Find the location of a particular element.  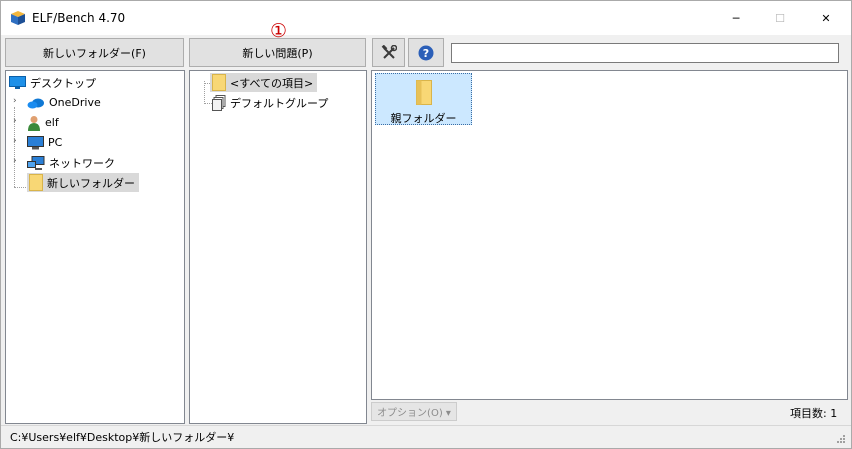

maximize-button: ☐ is located at coordinates (780, 18).